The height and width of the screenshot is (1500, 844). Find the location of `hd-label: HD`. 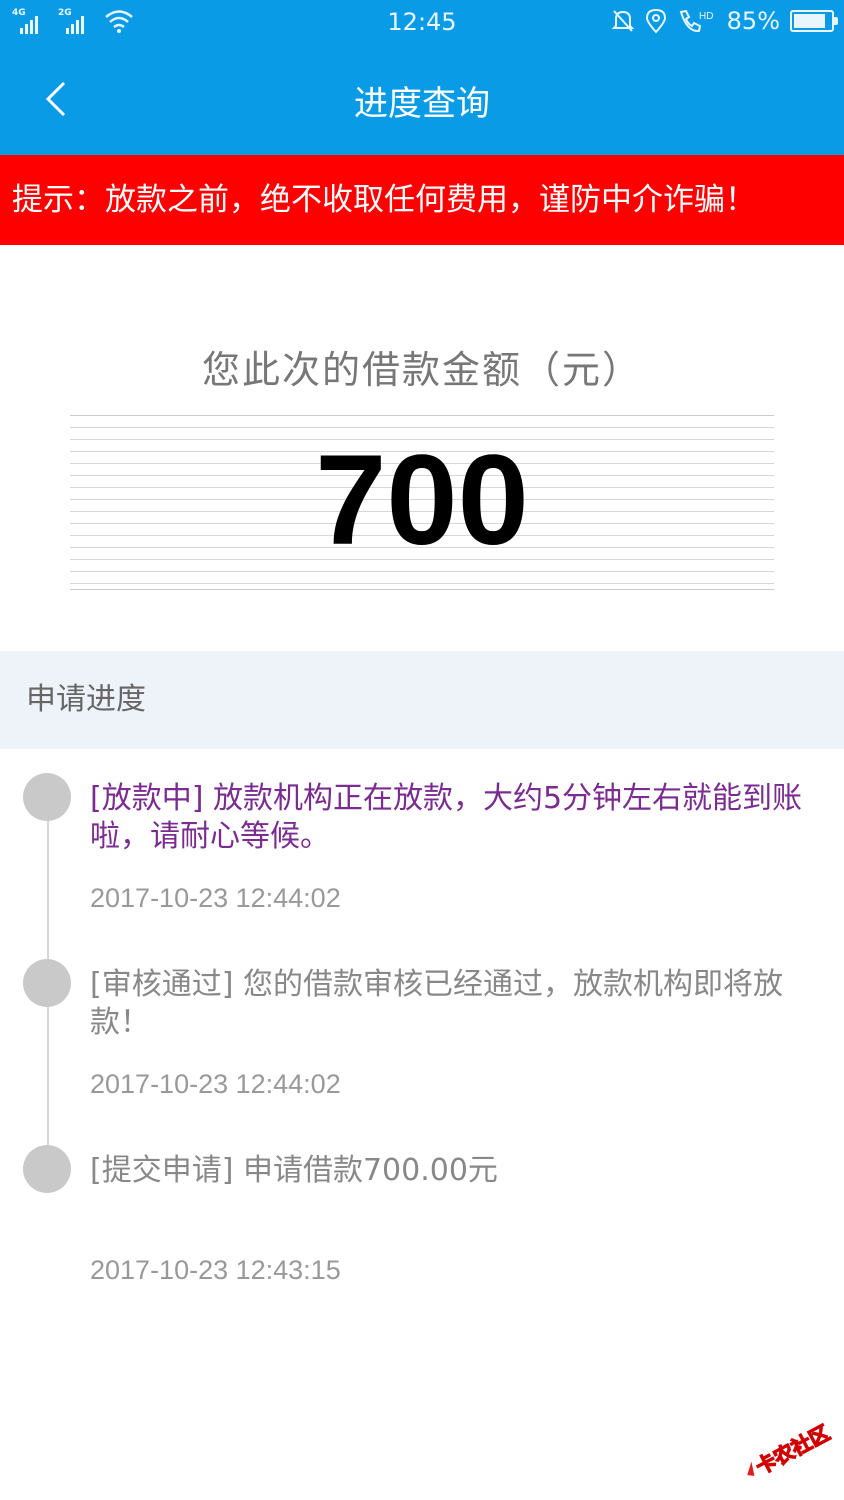

hd-label: HD is located at coordinates (706, 16).